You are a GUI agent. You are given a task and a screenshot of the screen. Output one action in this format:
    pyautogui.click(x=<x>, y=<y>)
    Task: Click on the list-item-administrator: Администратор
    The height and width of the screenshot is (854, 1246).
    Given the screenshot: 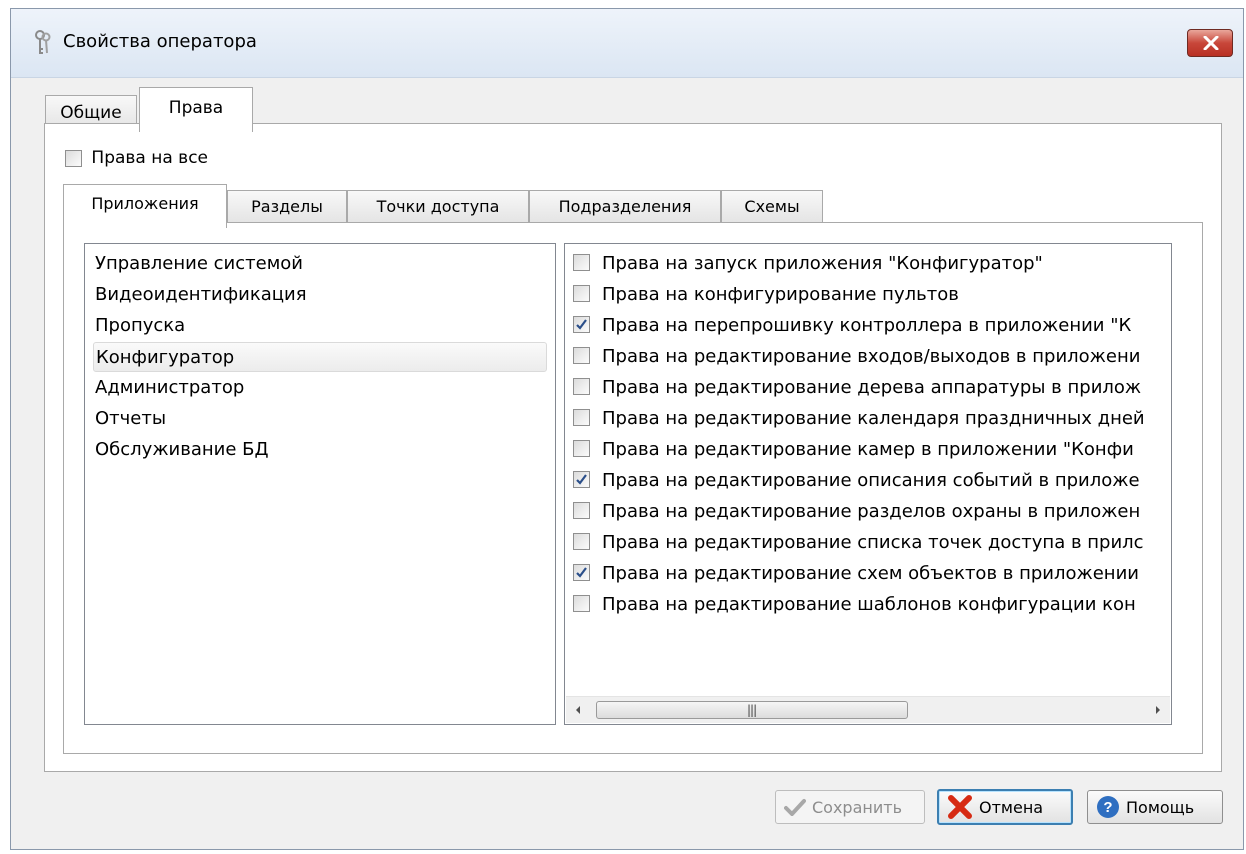 What is the action you would take?
    pyautogui.click(x=320, y=388)
    